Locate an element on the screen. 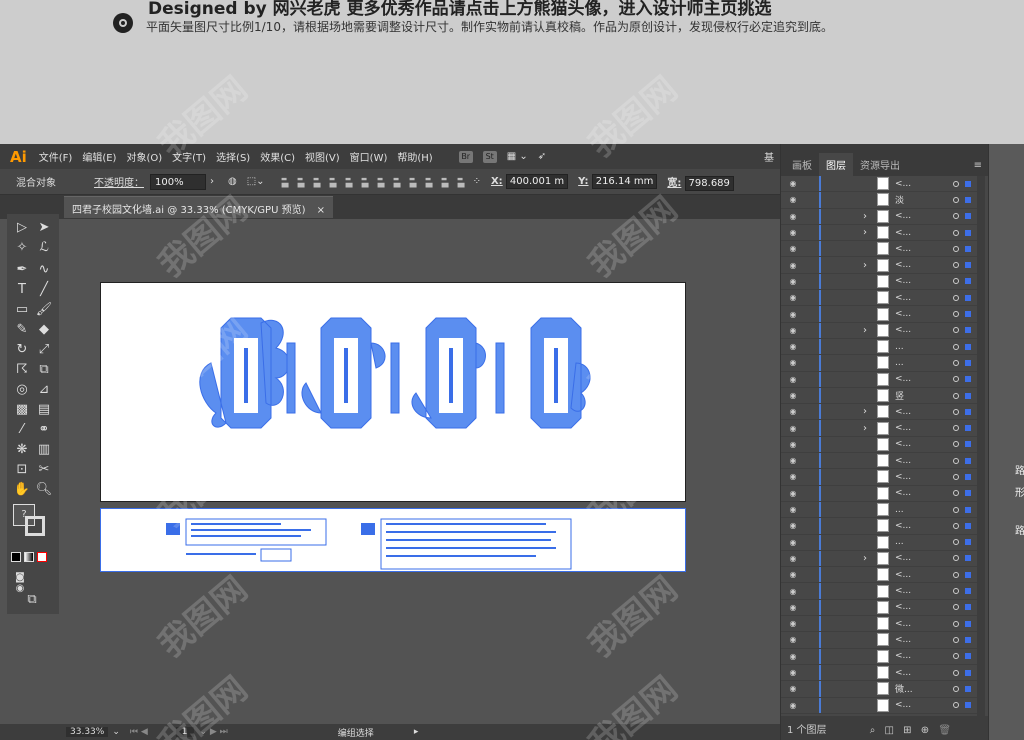  opacity-input: 100% is located at coordinates (178, 181).